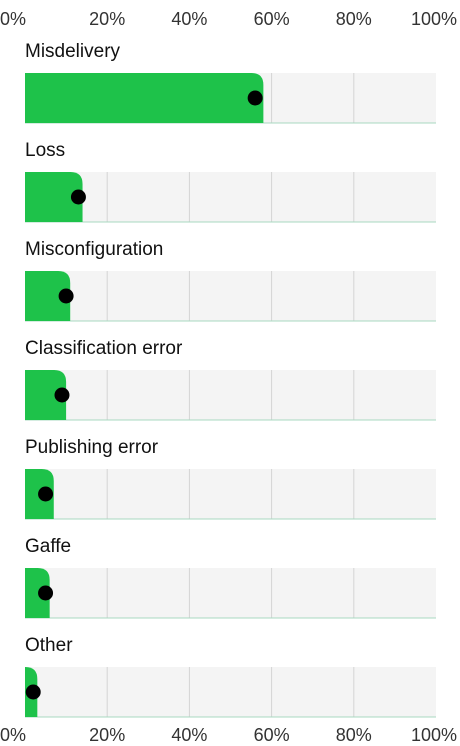 The image size is (460, 746). I want to click on category-label: Gaffe, so click(48, 546).